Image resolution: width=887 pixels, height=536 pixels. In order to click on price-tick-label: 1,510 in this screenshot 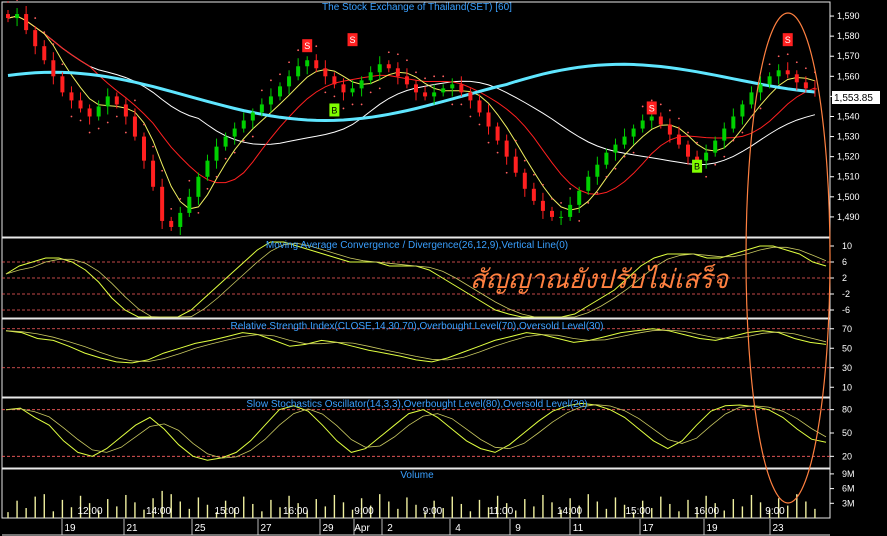, I will do `click(848, 177)`.